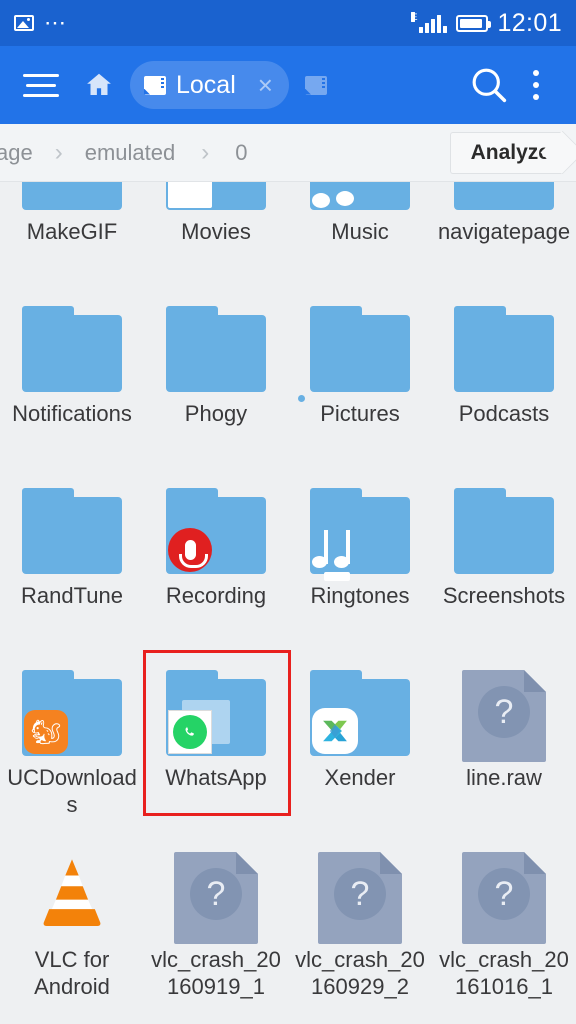  Describe the element at coordinates (41, 85) in the screenshot. I see `hamburger-menu-icon` at that location.